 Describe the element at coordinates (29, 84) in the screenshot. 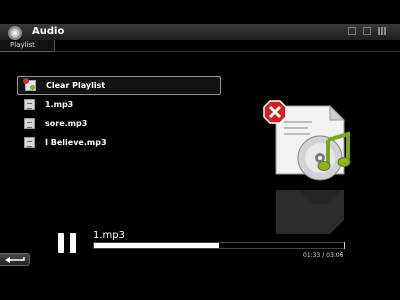

I see `clear-playlist-icon` at that location.